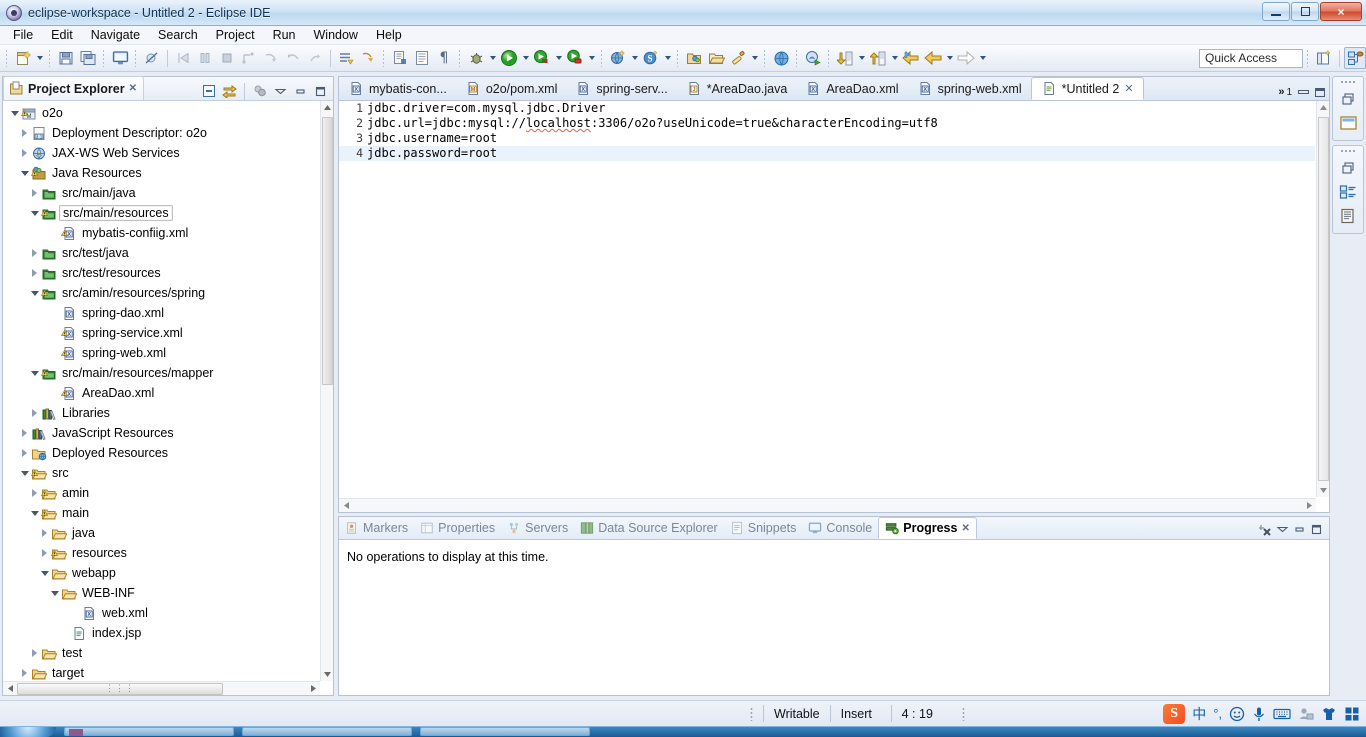 This screenshot has width=1366, height=737. Describe the element at coordinates (911, 58) in the screenshot. I see `back-icon` at that location.